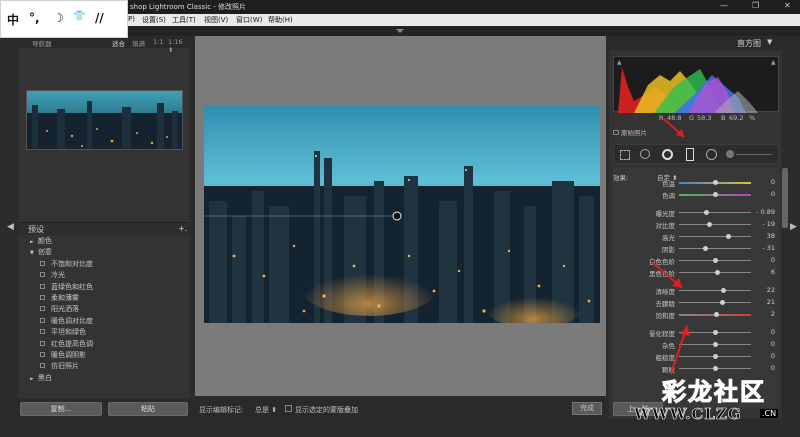 This screenshot has width=800, height=437. Describe the element at coordinates (266, 410) in the screenshot. I see `edit-pins-dropdown: 总是 ⬍` at that location.